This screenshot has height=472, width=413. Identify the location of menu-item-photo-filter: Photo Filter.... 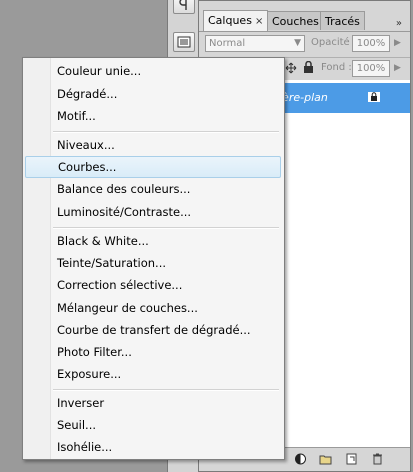
(153, 352).